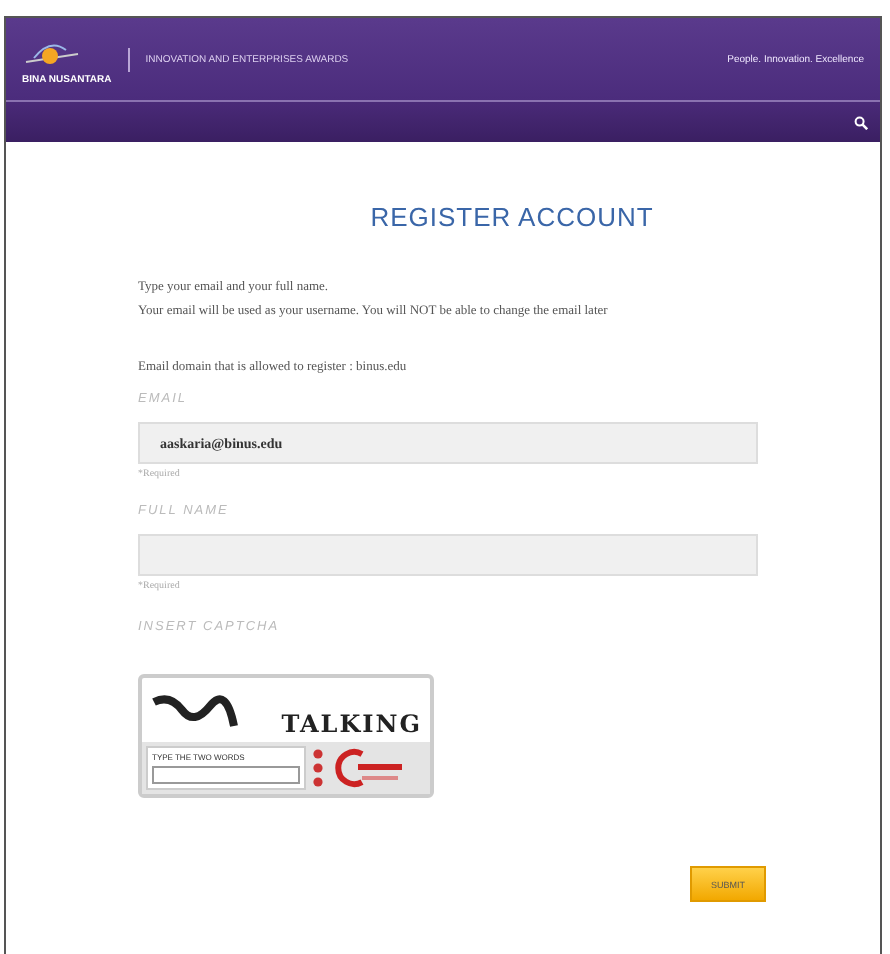  I want to click on page-title: REGISTER ACCOUNT, so click(512, 217).